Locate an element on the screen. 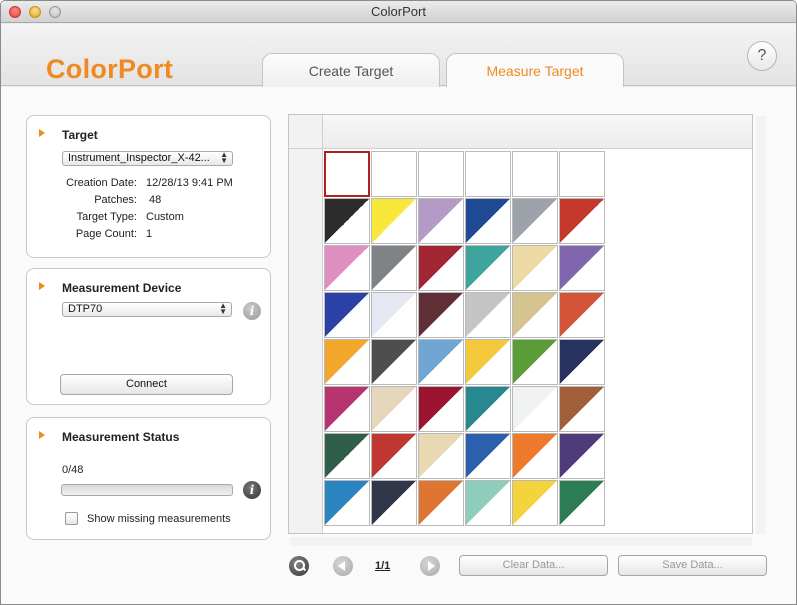  page-count-value: 1 is located at coordinates (149, 234).